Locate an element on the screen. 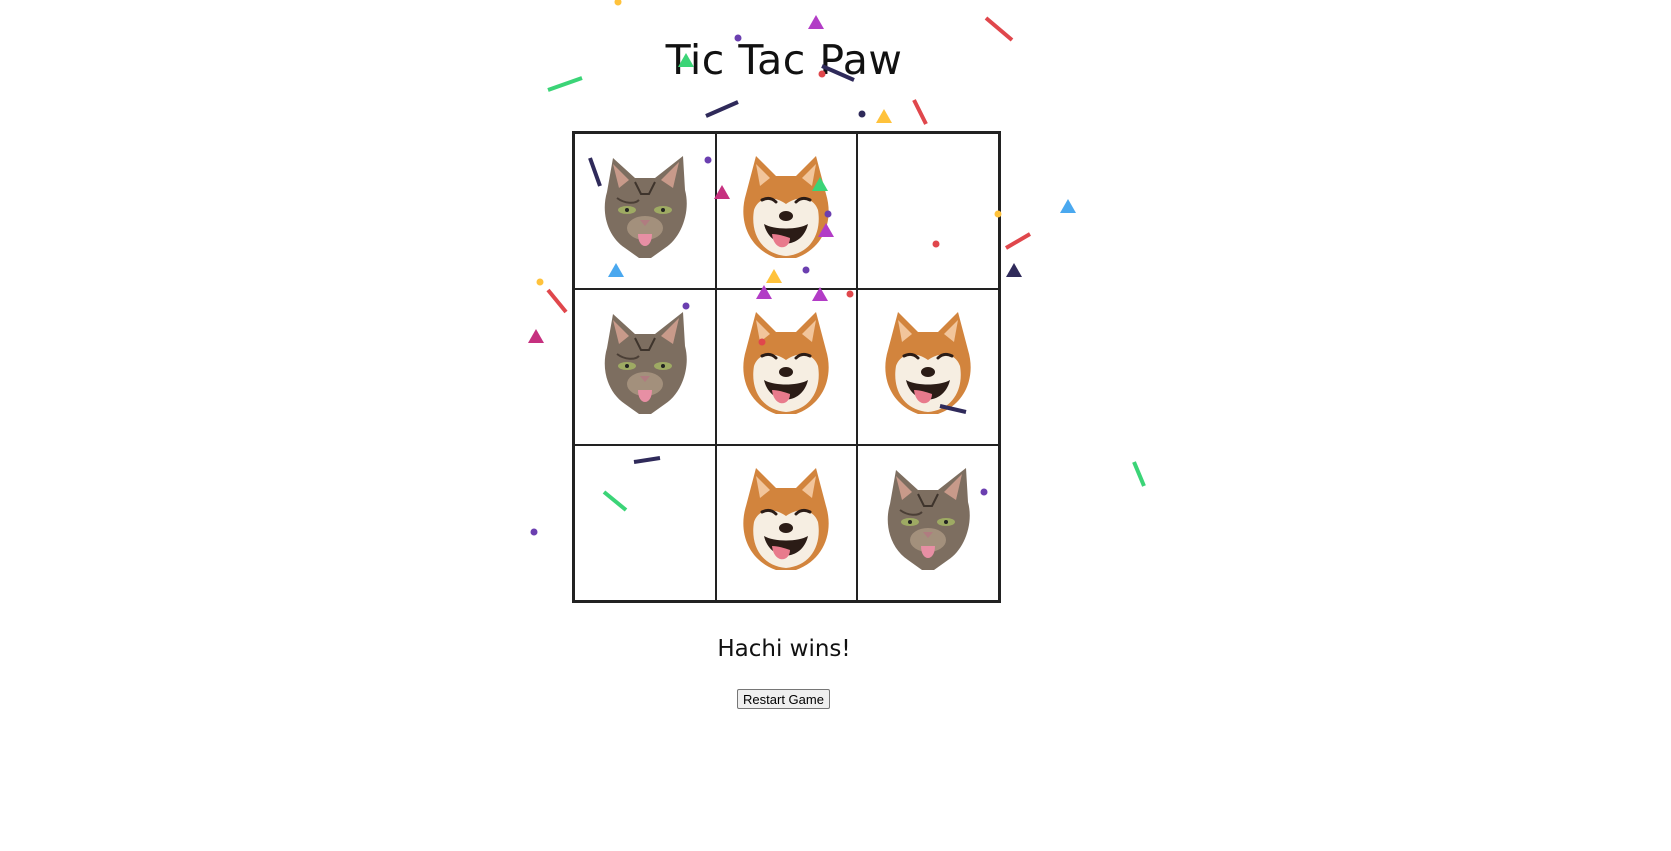 The height and width of the screenshot is (851, 1671). restart-game-button: Restart Game is located at coordinates (783, 699).